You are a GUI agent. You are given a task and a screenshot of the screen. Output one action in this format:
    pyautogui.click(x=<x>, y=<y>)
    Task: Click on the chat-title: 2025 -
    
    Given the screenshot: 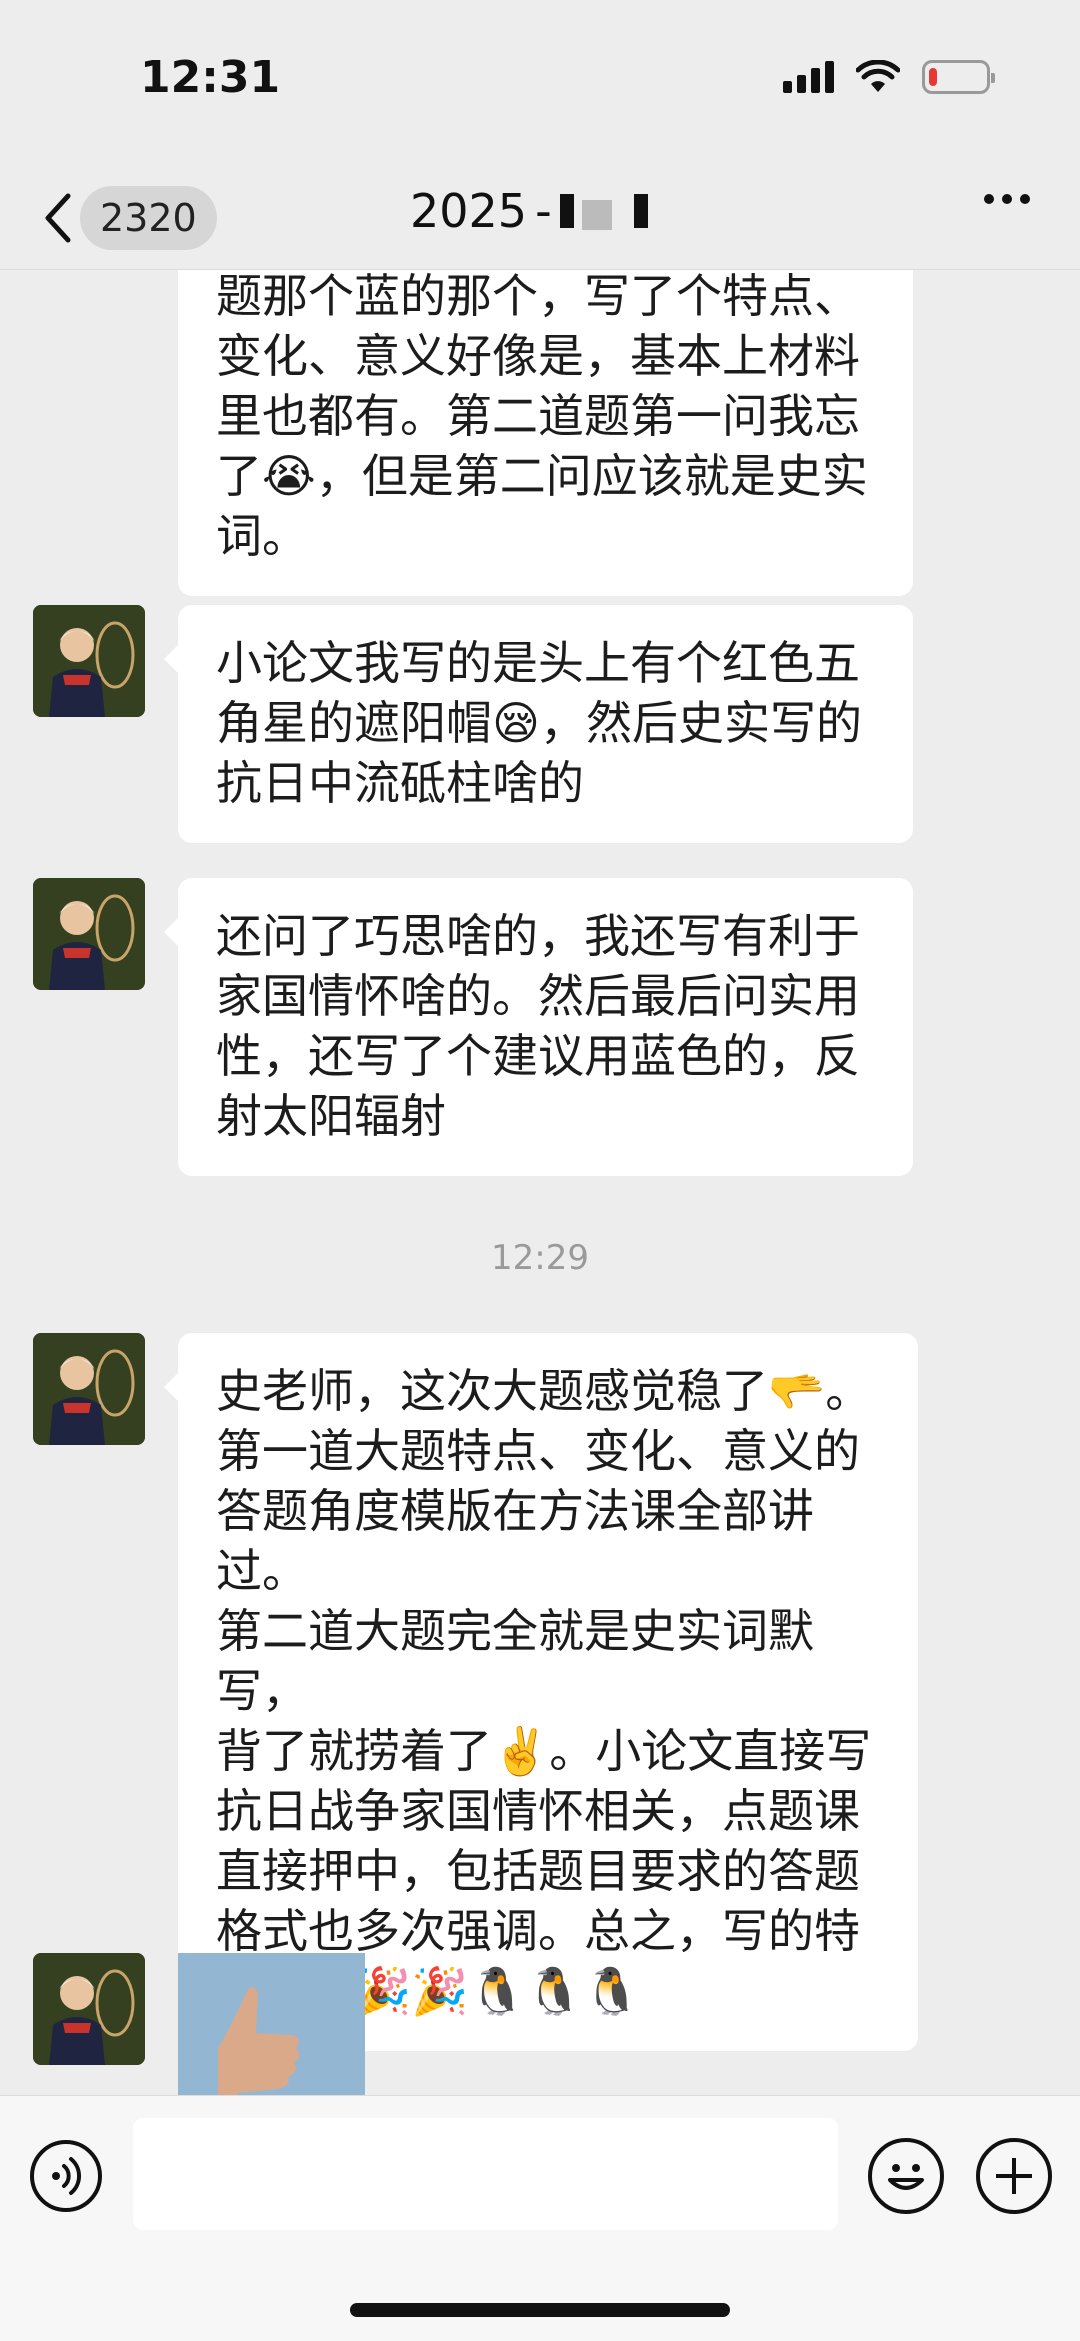 What is the action you would take?
    pyautogui.click(x=529, y=211)
    